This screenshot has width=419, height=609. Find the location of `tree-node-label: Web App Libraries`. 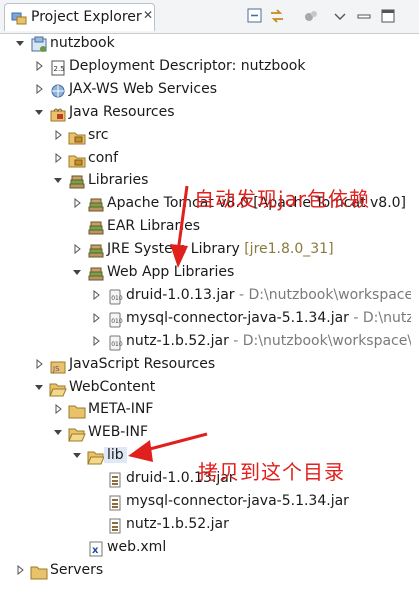

tree-node-label: Web App Libraries is located at coordinates (171, 272).